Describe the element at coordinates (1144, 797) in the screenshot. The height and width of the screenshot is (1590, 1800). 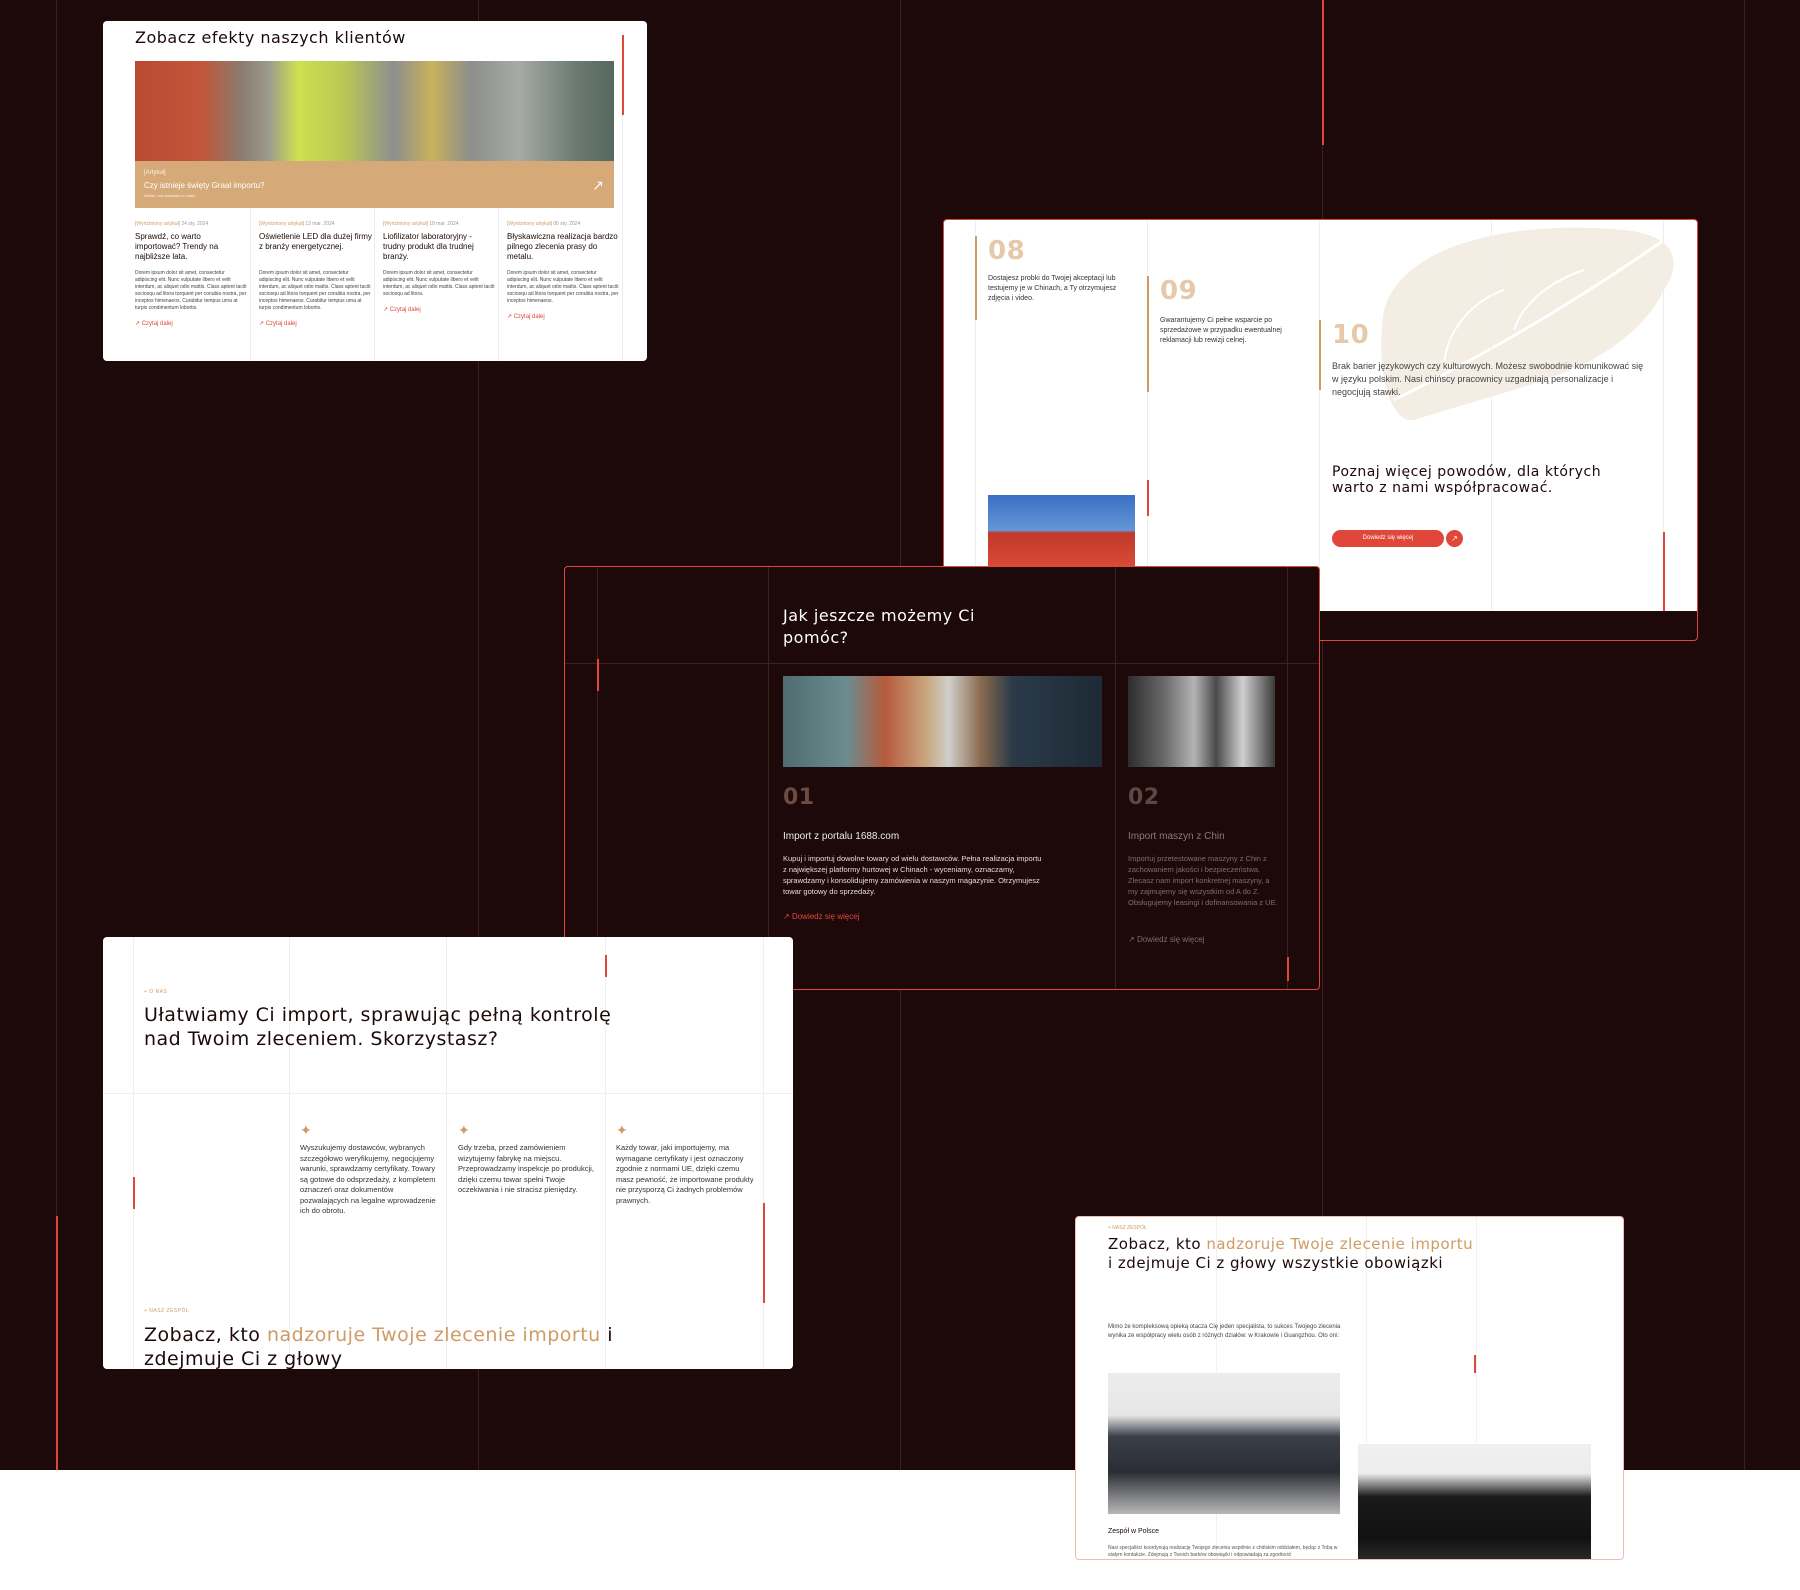
I see `service-number: 02` at that location.